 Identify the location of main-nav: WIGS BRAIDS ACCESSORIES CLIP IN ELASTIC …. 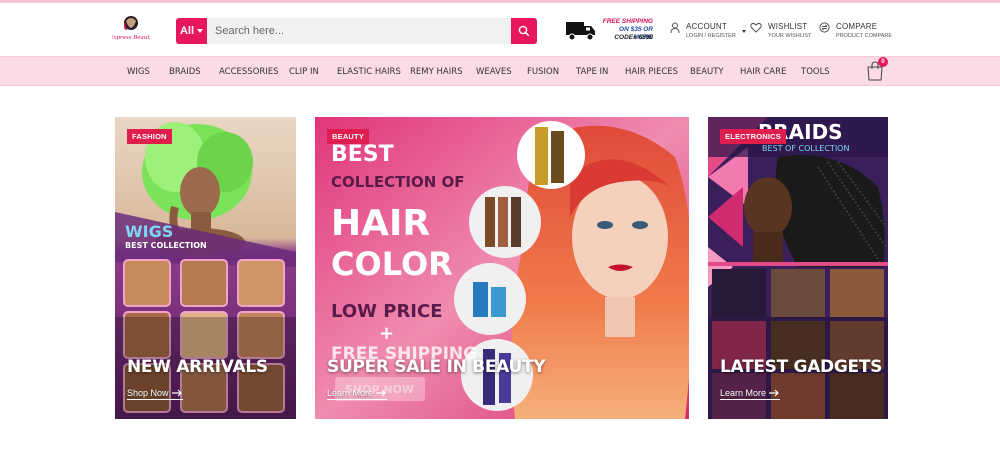
(500, 71).